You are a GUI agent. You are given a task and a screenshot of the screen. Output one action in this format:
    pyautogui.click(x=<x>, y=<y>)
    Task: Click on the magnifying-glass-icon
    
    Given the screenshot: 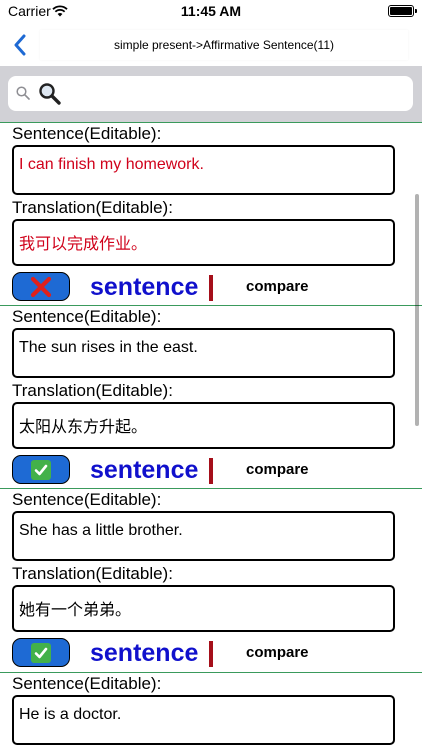 What is the action you would take?
    pyautogui.click(x=50, y=94)
    